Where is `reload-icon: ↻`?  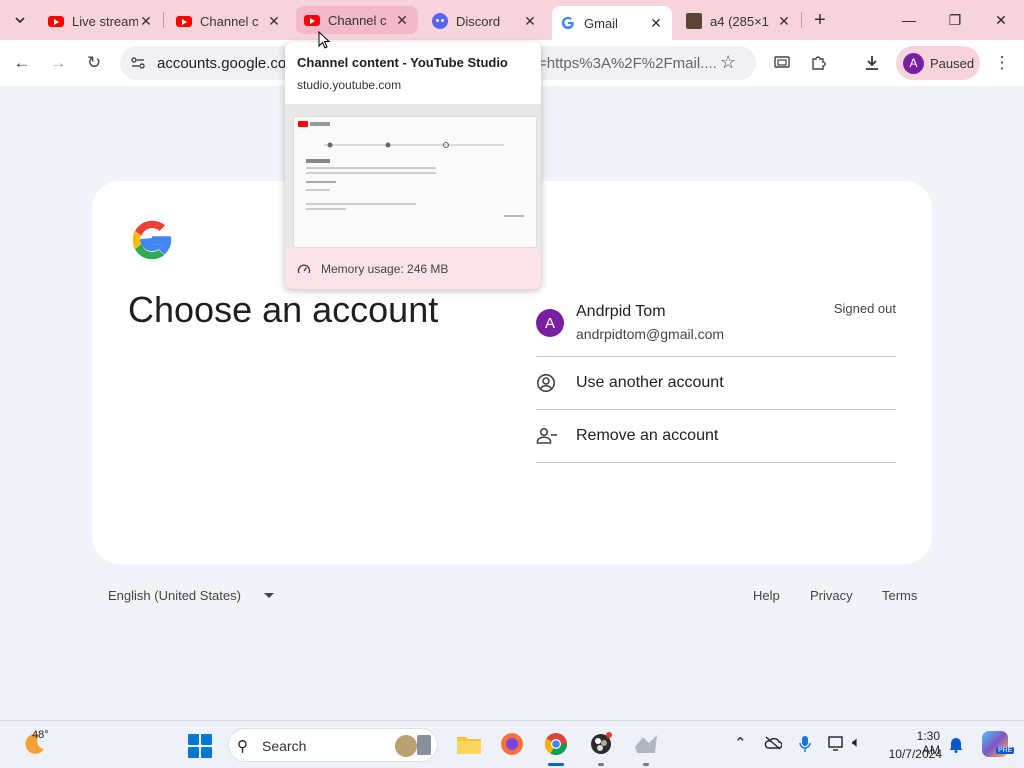 reload-icon: ↻ is located at coordinates (94, 62).